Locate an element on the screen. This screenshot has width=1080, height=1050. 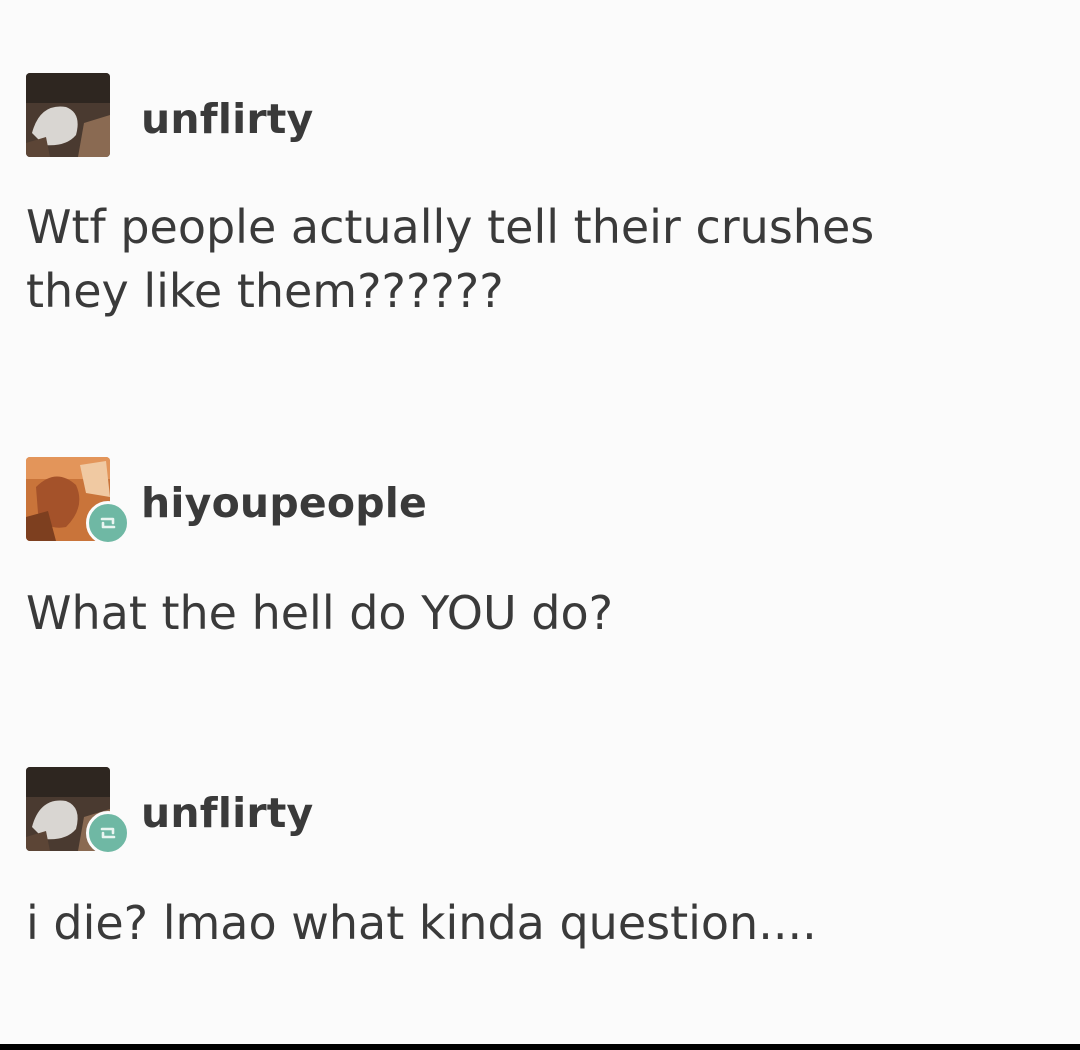
post-text: What the hell do YOU do? is located at coordinates (541, 613).